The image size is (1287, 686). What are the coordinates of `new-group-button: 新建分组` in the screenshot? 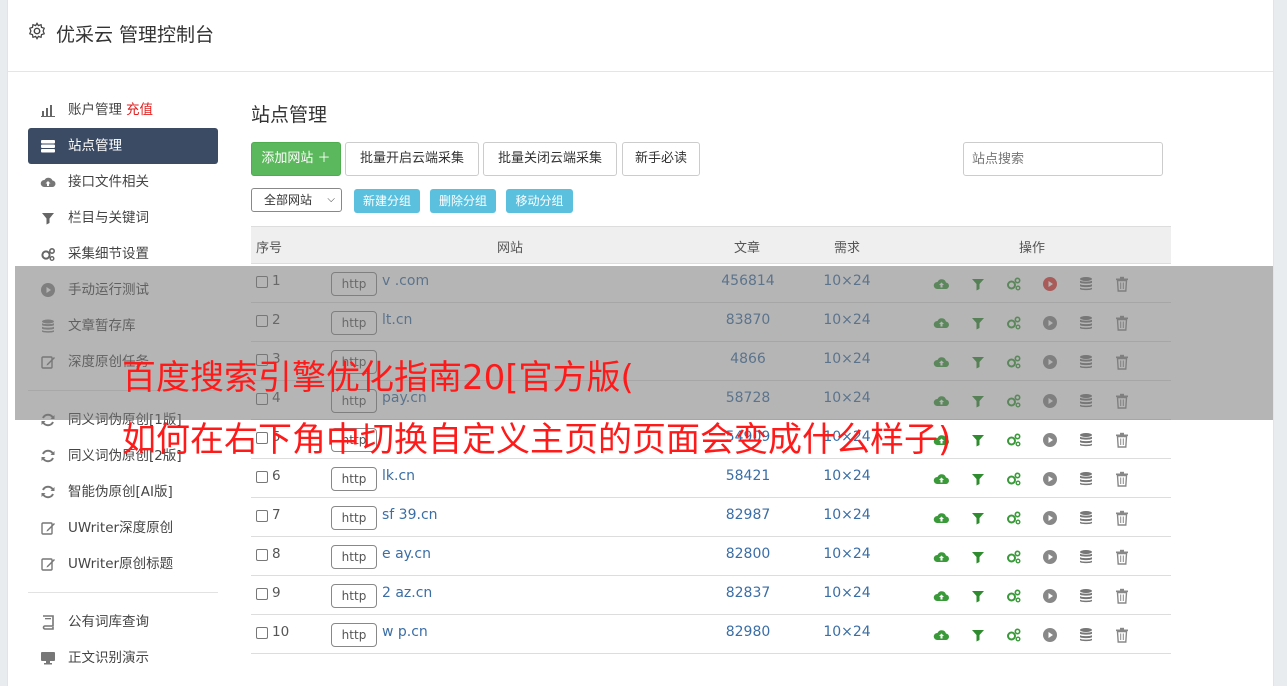 It's located at (387, 201).